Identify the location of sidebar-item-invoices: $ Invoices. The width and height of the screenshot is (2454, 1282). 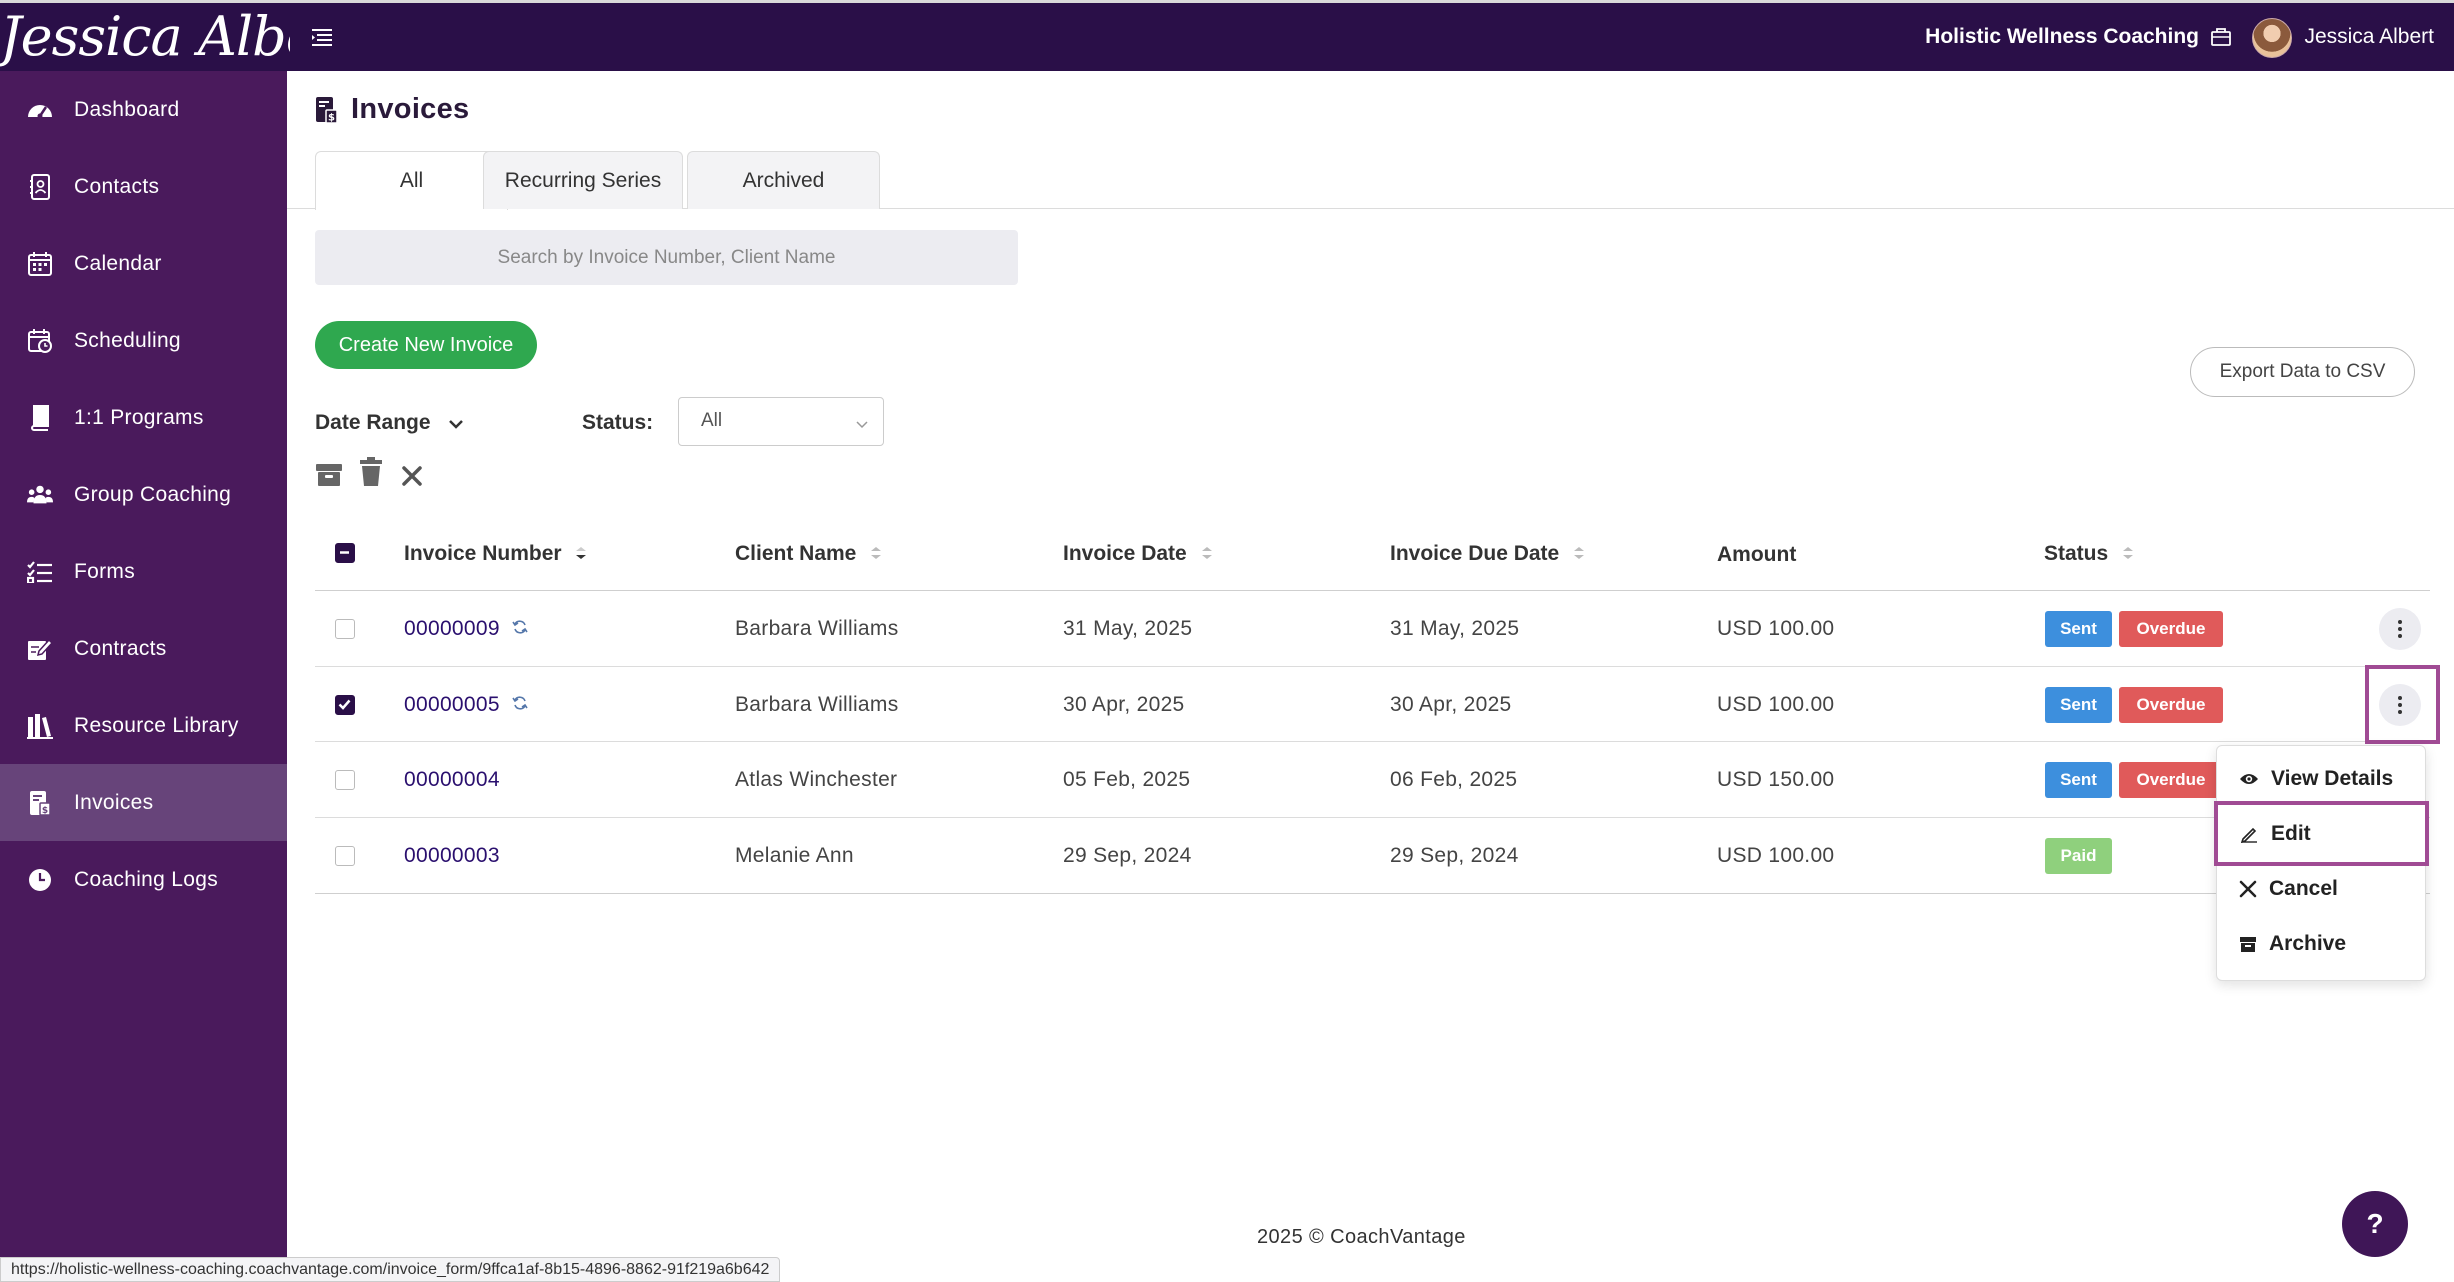
(143, 802).